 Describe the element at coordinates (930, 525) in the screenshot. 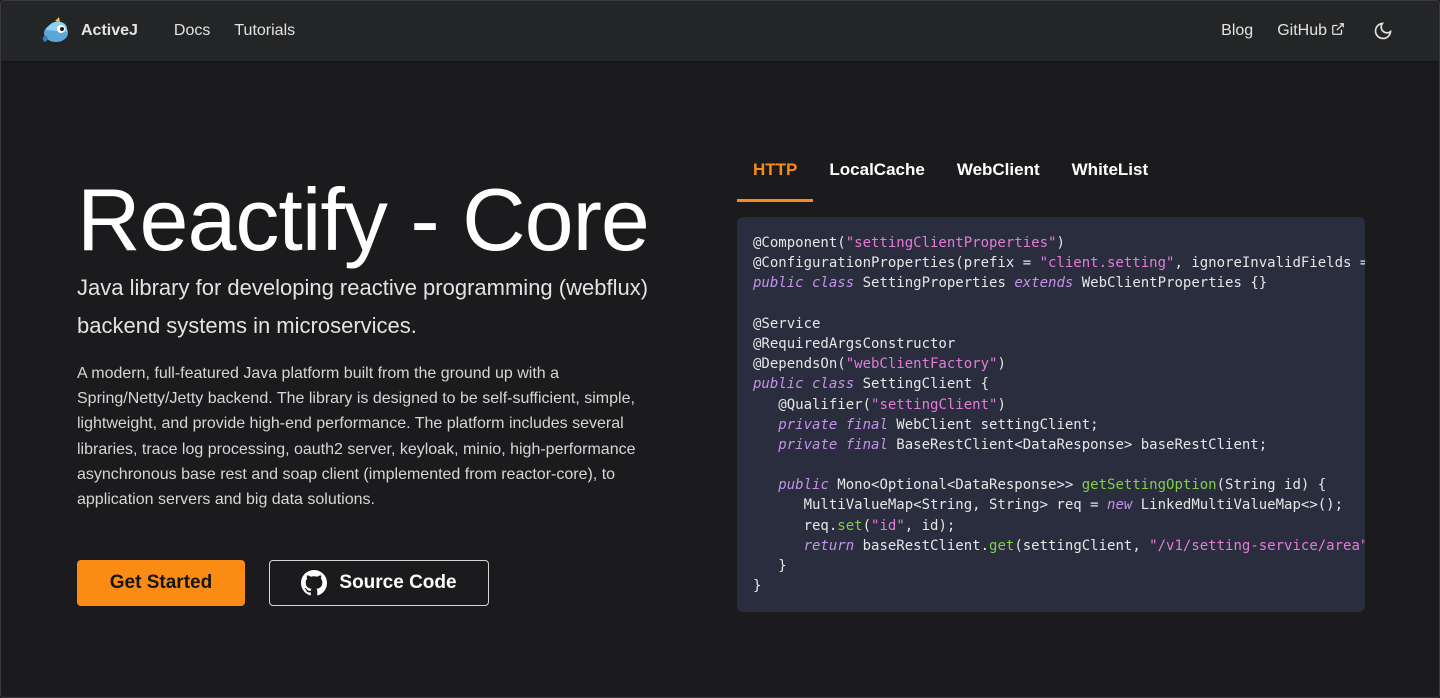

I see `code-token: , id);` at that location.